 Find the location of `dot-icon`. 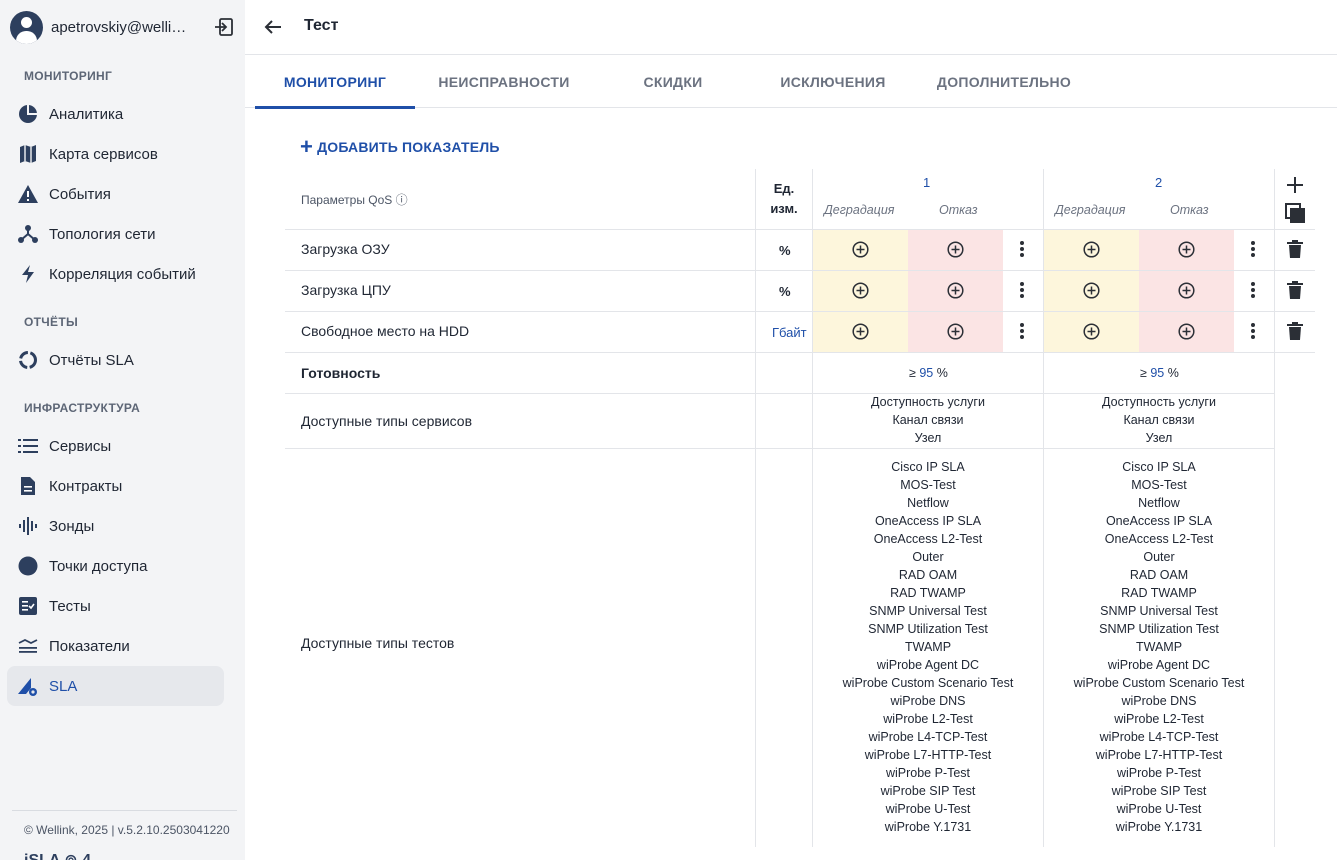

dot-icon is located at coordinates (28, 566).